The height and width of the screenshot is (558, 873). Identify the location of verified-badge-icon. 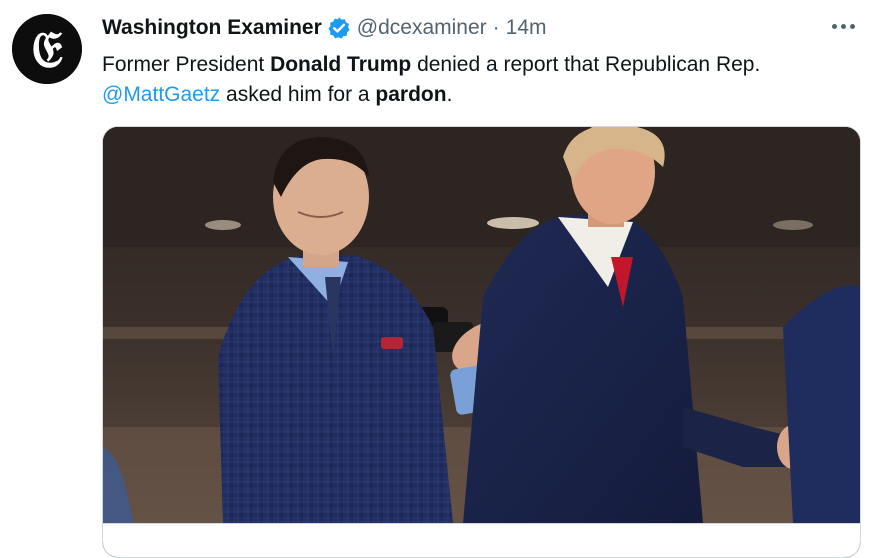
(339, 28).